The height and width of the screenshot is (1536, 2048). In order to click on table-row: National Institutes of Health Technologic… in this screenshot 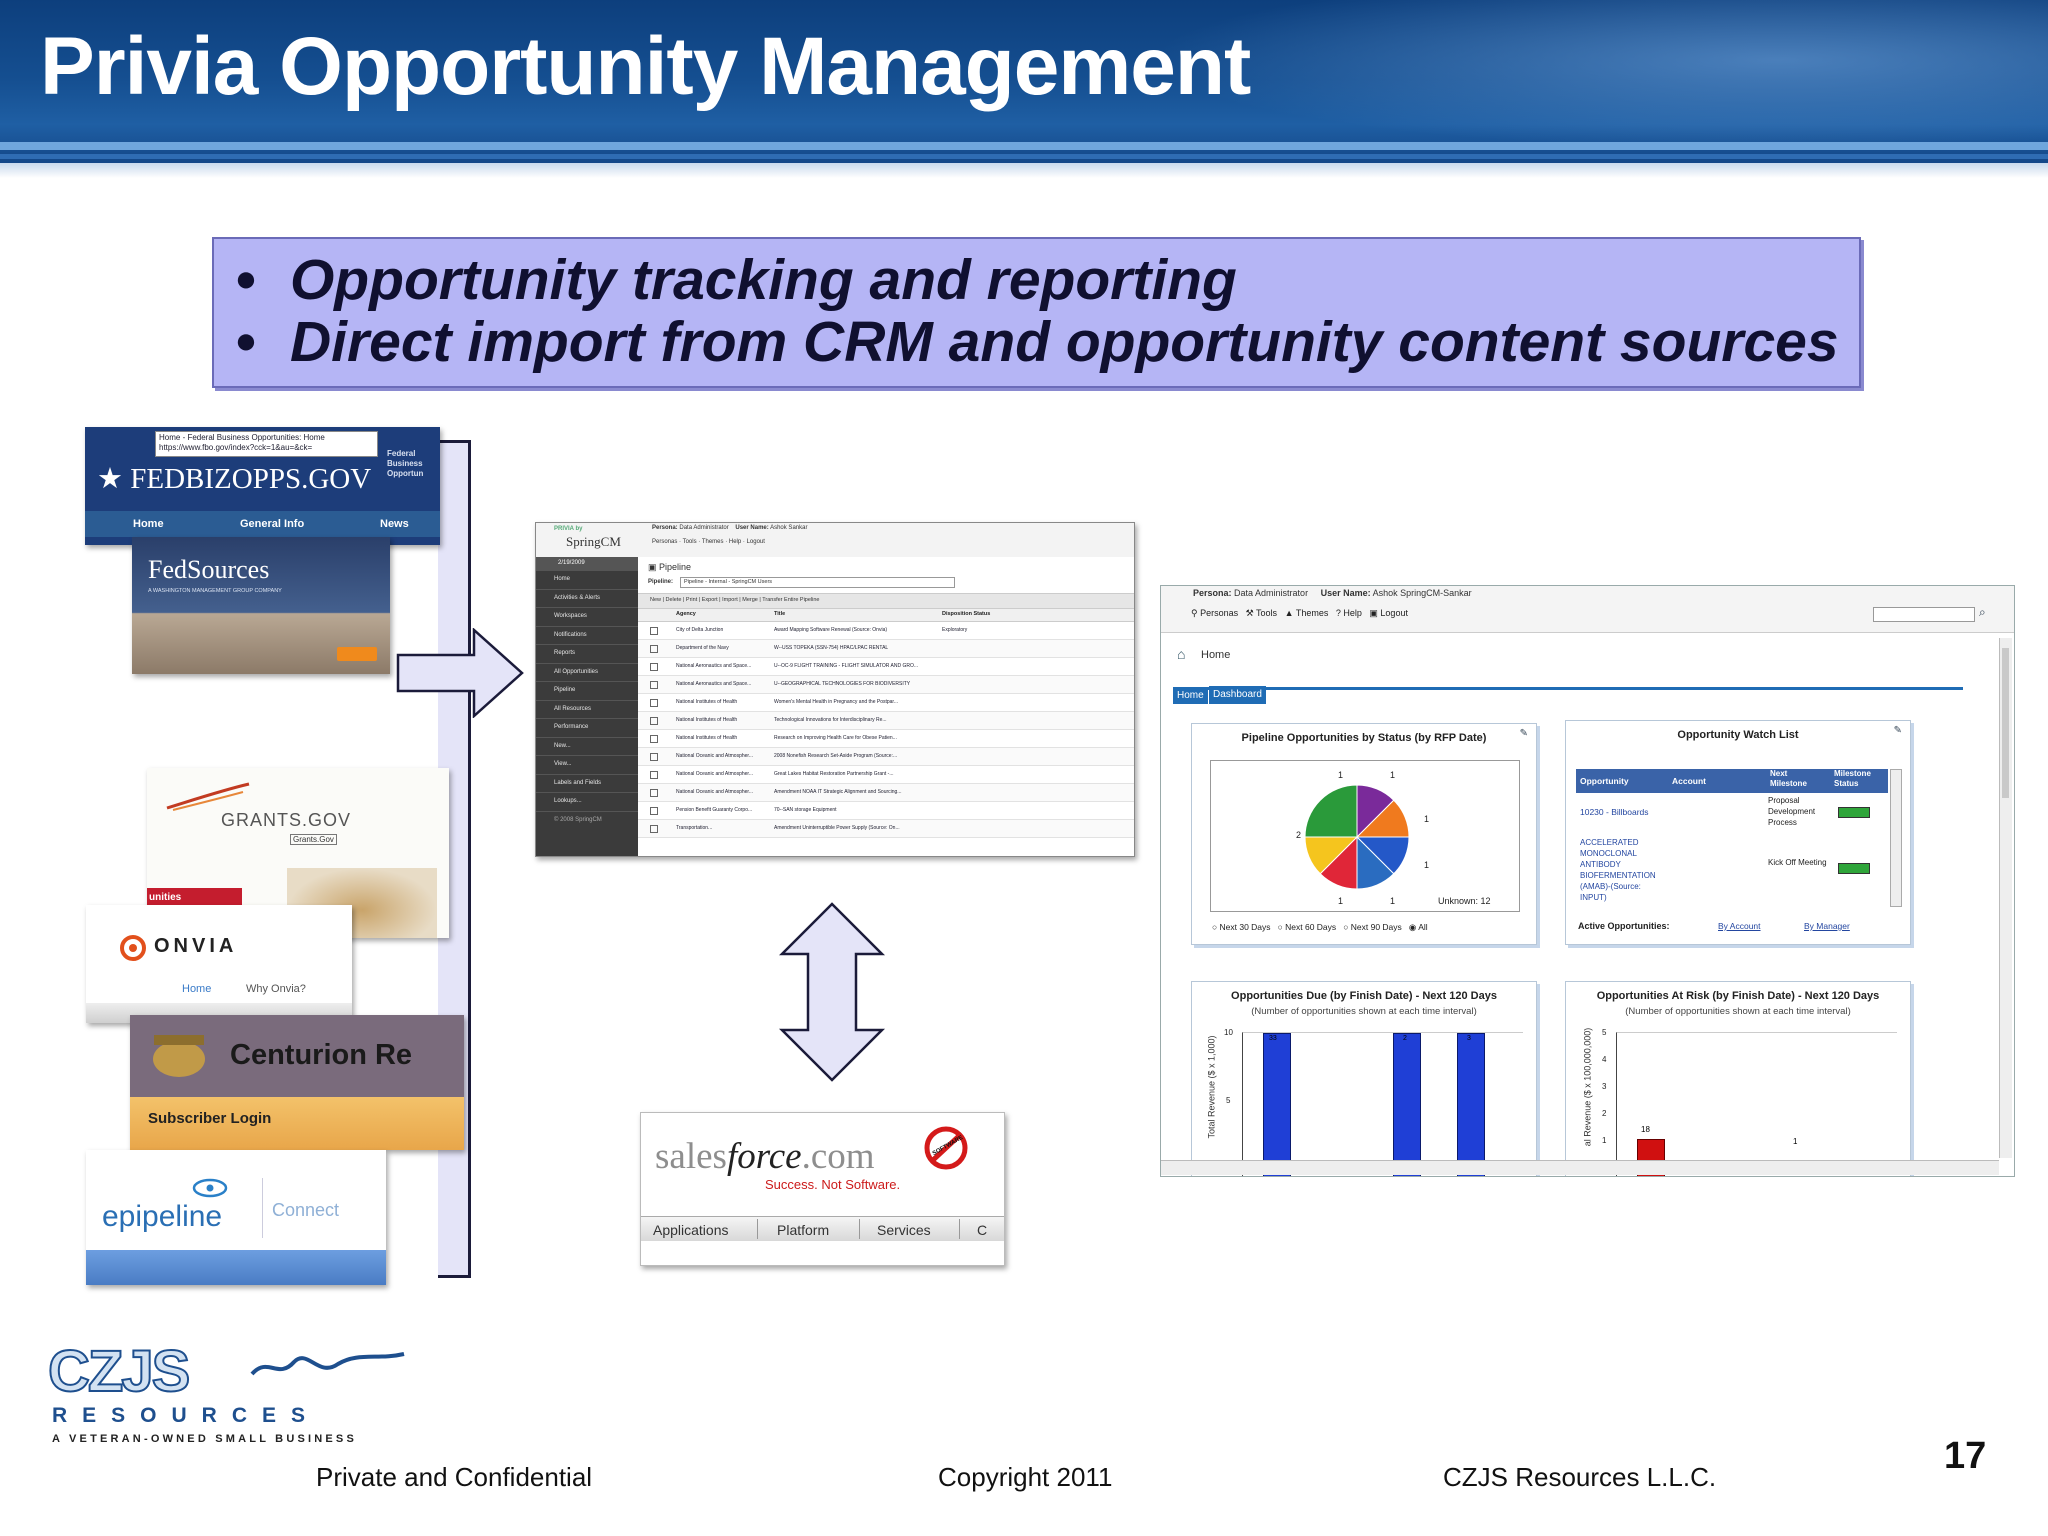, I will do `click(886, 721)`.